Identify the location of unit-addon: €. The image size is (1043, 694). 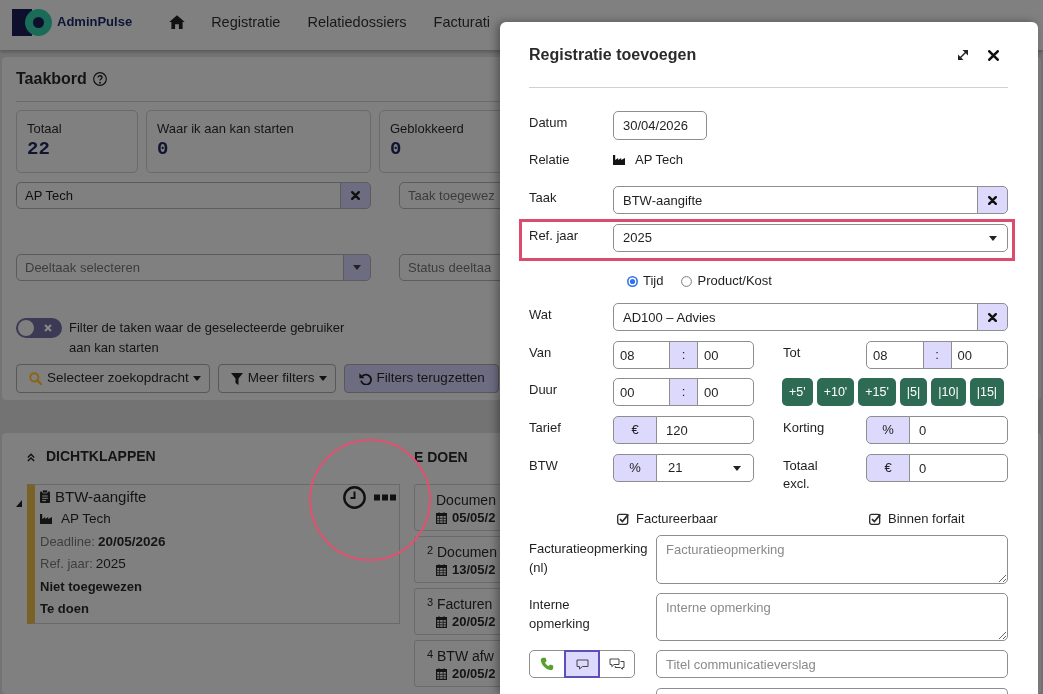
(635, 430).